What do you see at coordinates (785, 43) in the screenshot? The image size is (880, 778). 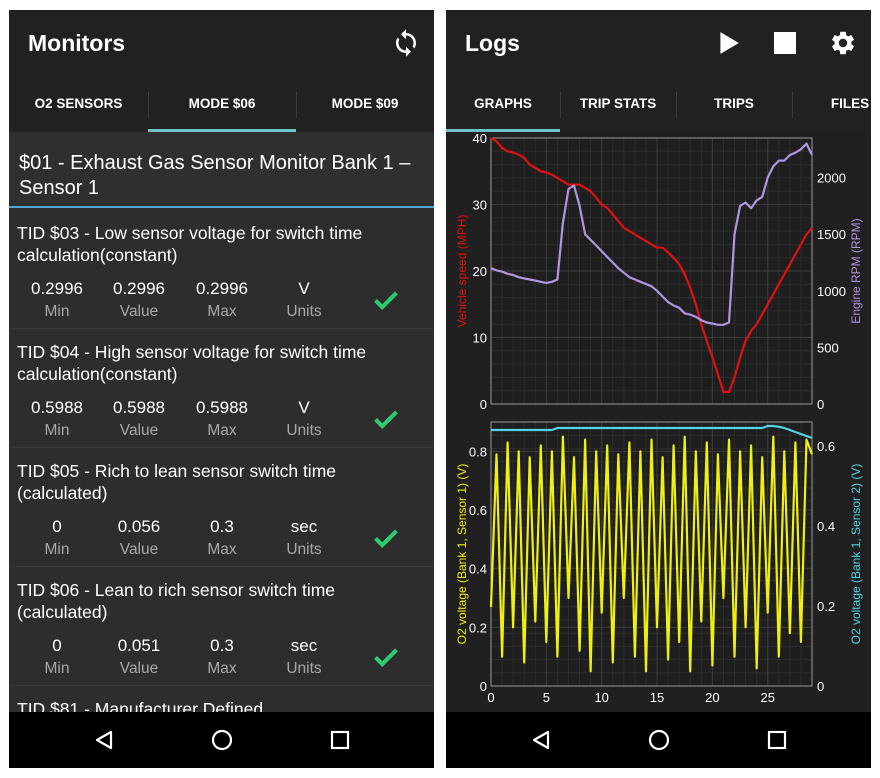 I see `stop-icon` at bounding box center [785, 43].